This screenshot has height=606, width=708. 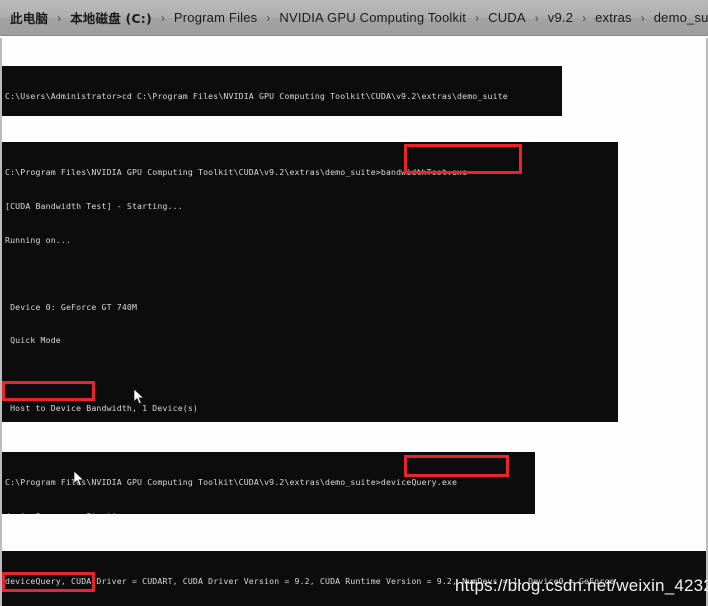 I want to click on breadcrumb-item-program-files: Program Files, so click(x=216, y=17).